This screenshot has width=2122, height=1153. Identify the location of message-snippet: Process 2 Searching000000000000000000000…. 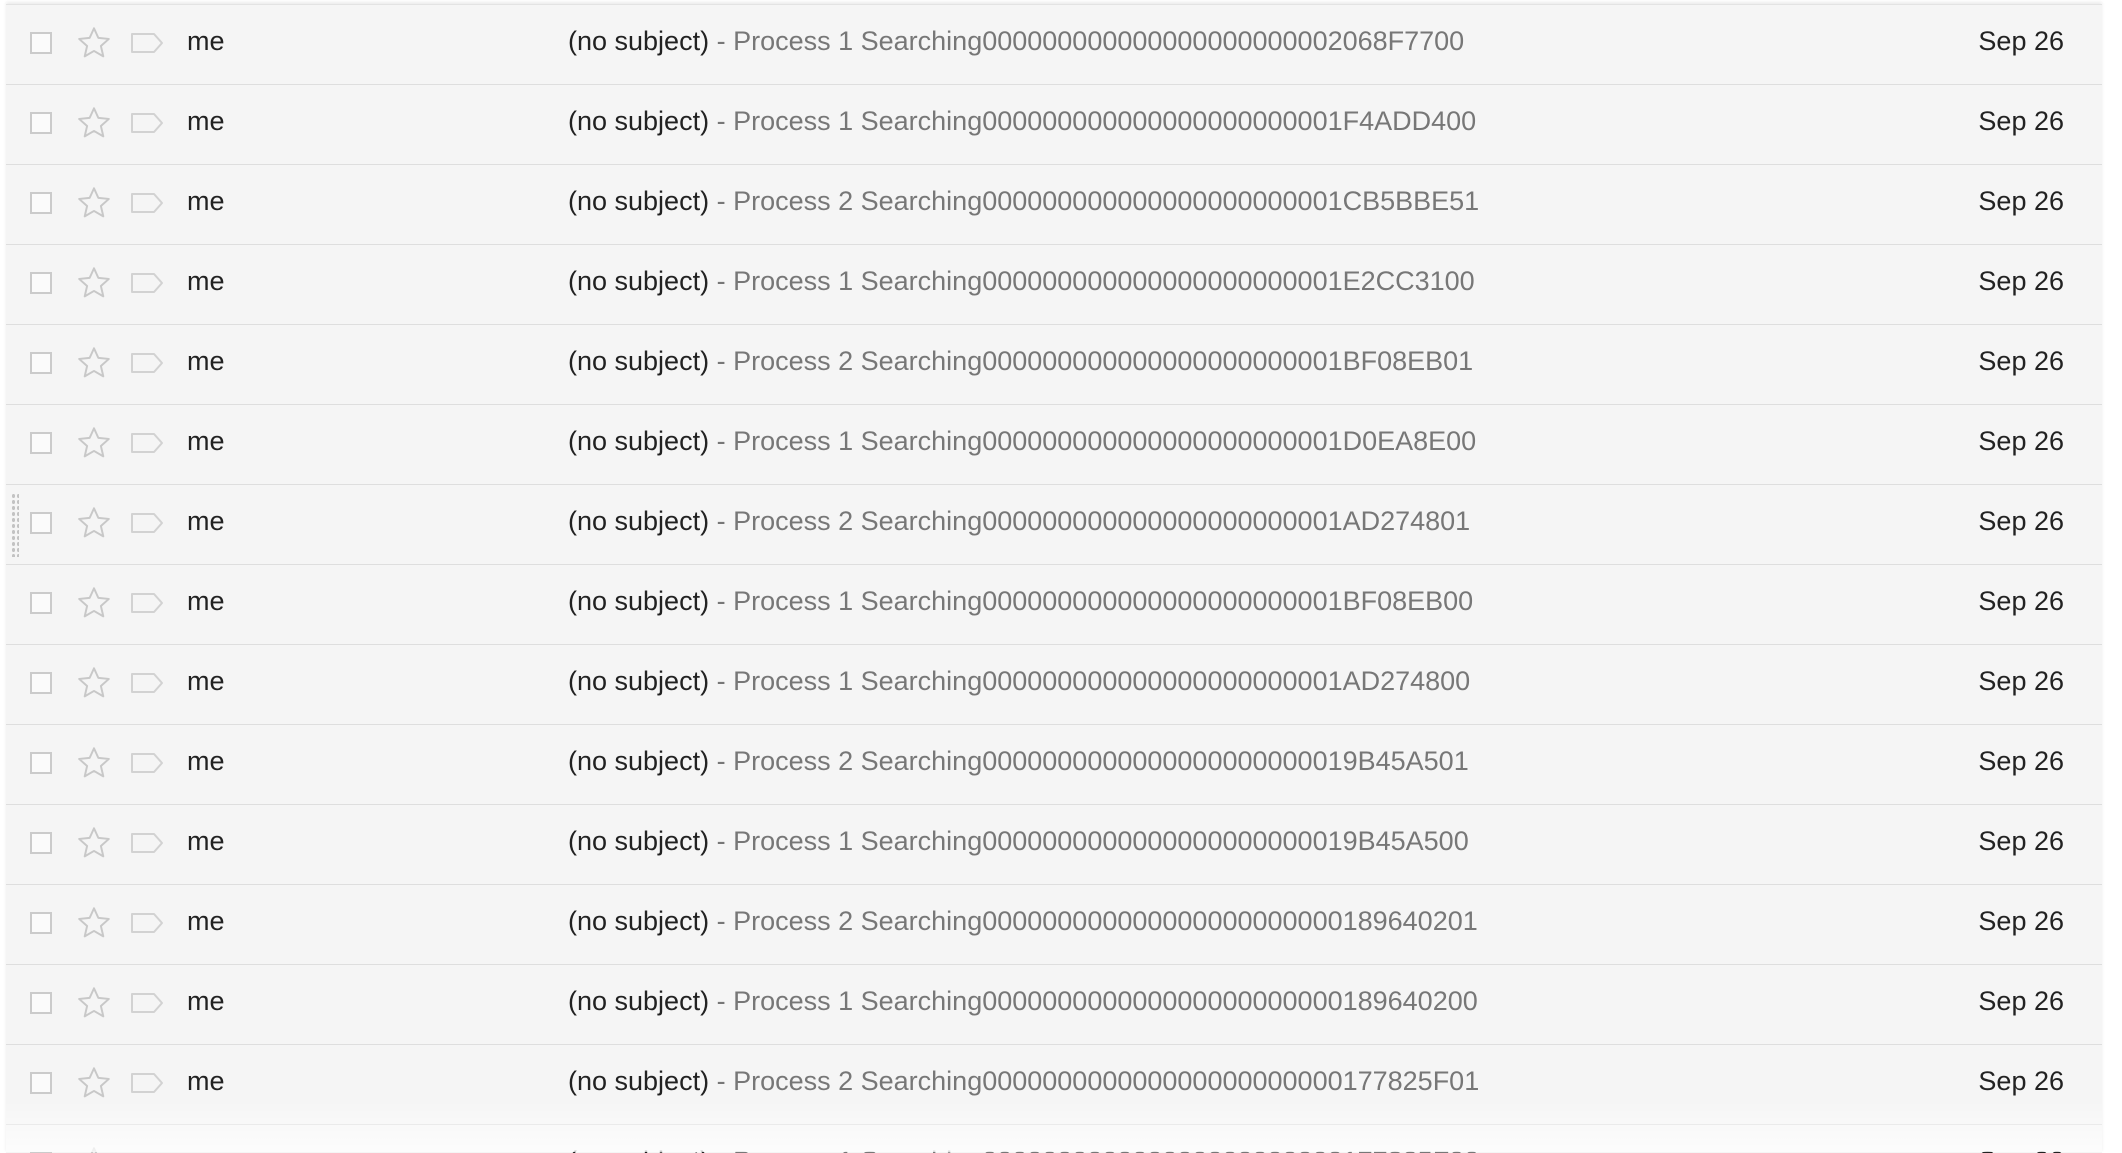
(1103, 361).